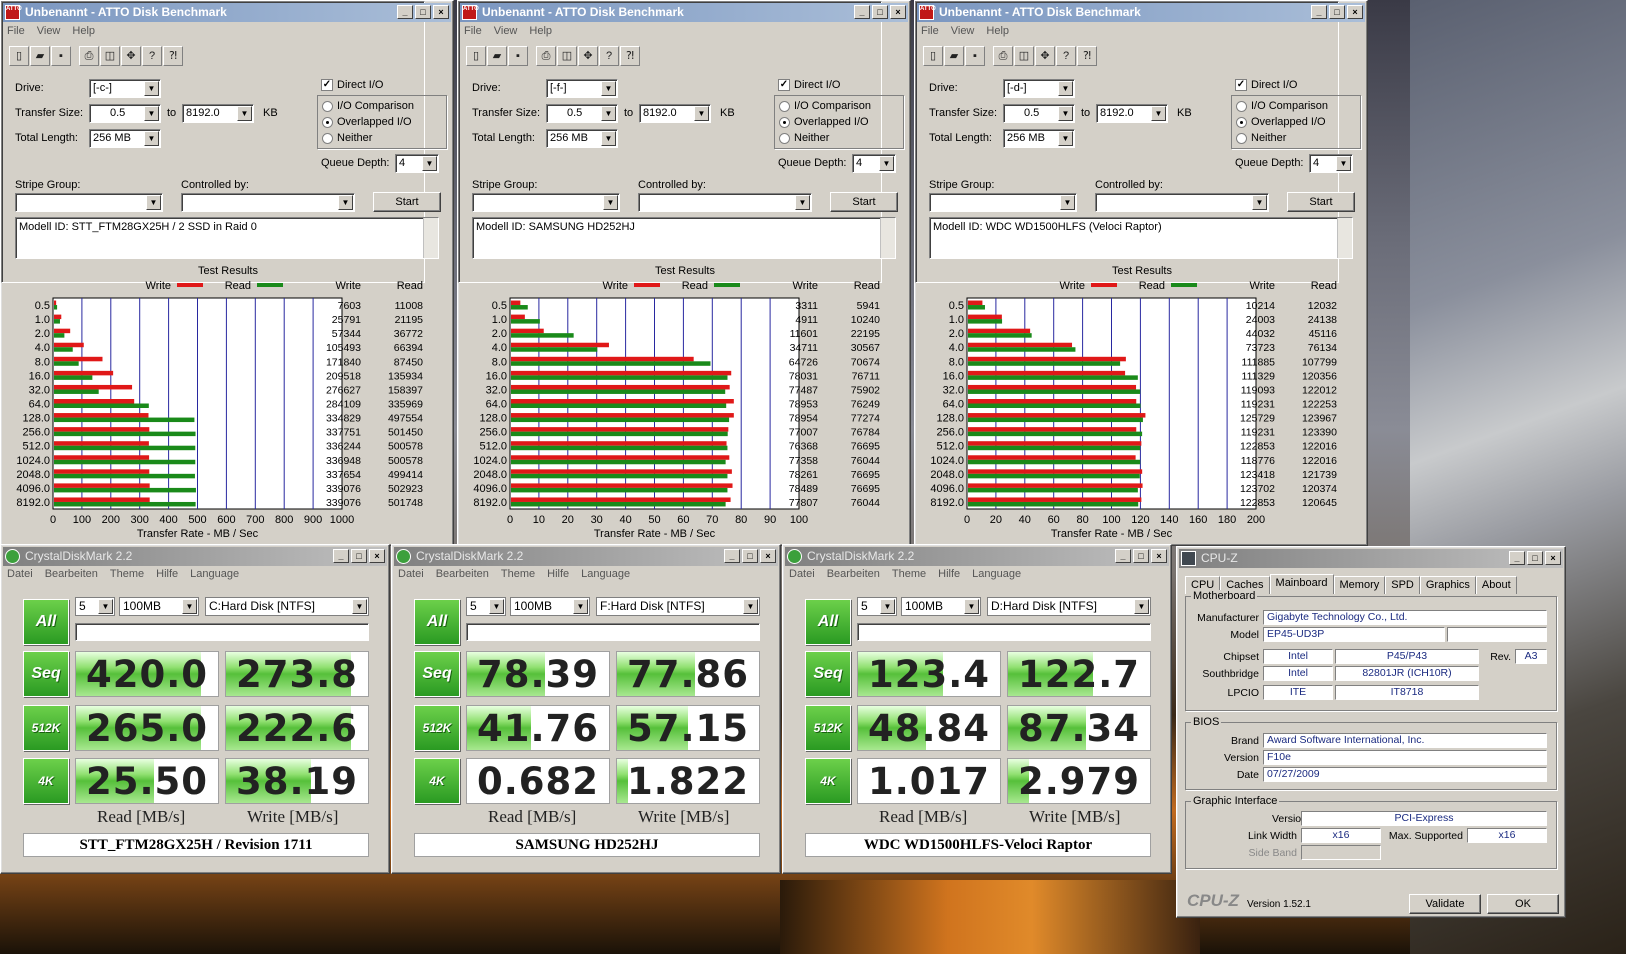  What do you see at coordinates (1182, 202) in the screenshot?
I see `controlled-by-select: ▼` at bounding box center [1182, 202].